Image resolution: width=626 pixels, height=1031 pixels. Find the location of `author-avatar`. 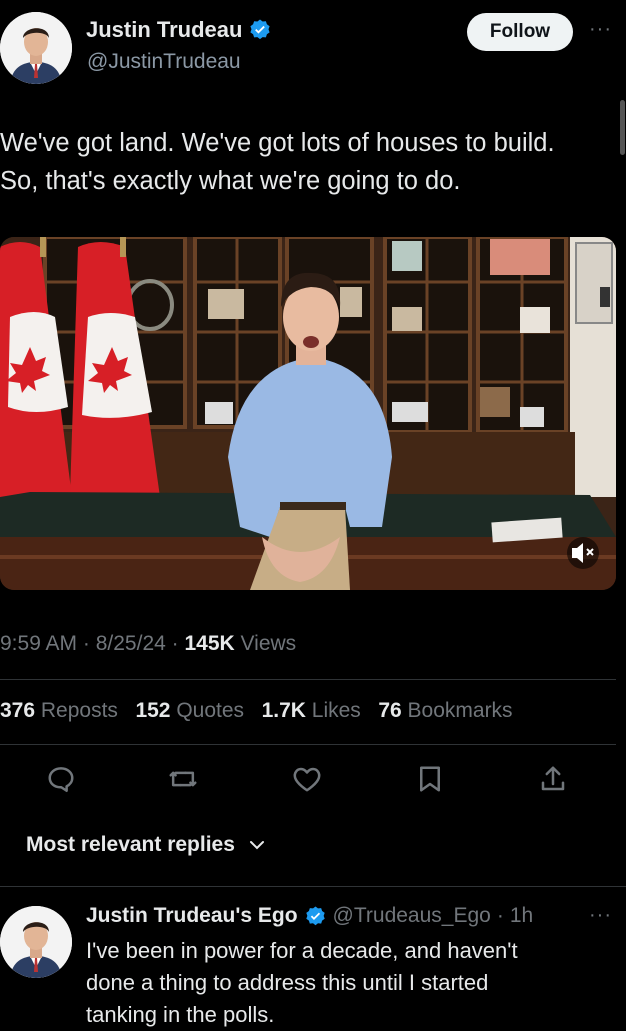

author-avatar is located at coordinates (36, 48).